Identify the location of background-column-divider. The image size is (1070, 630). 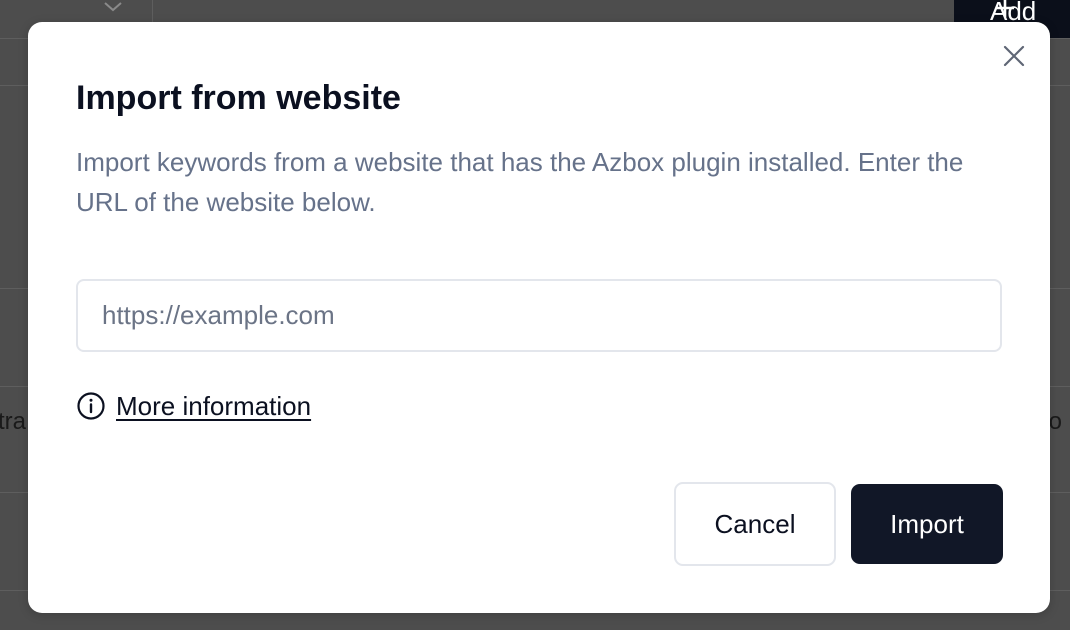
(152, 11).